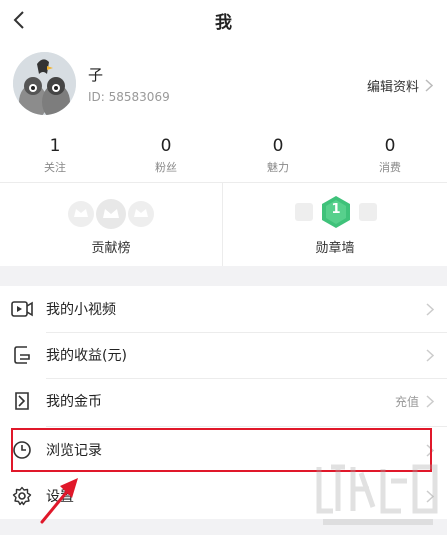  I want to click on medal-count: 1, so click(336, 209).